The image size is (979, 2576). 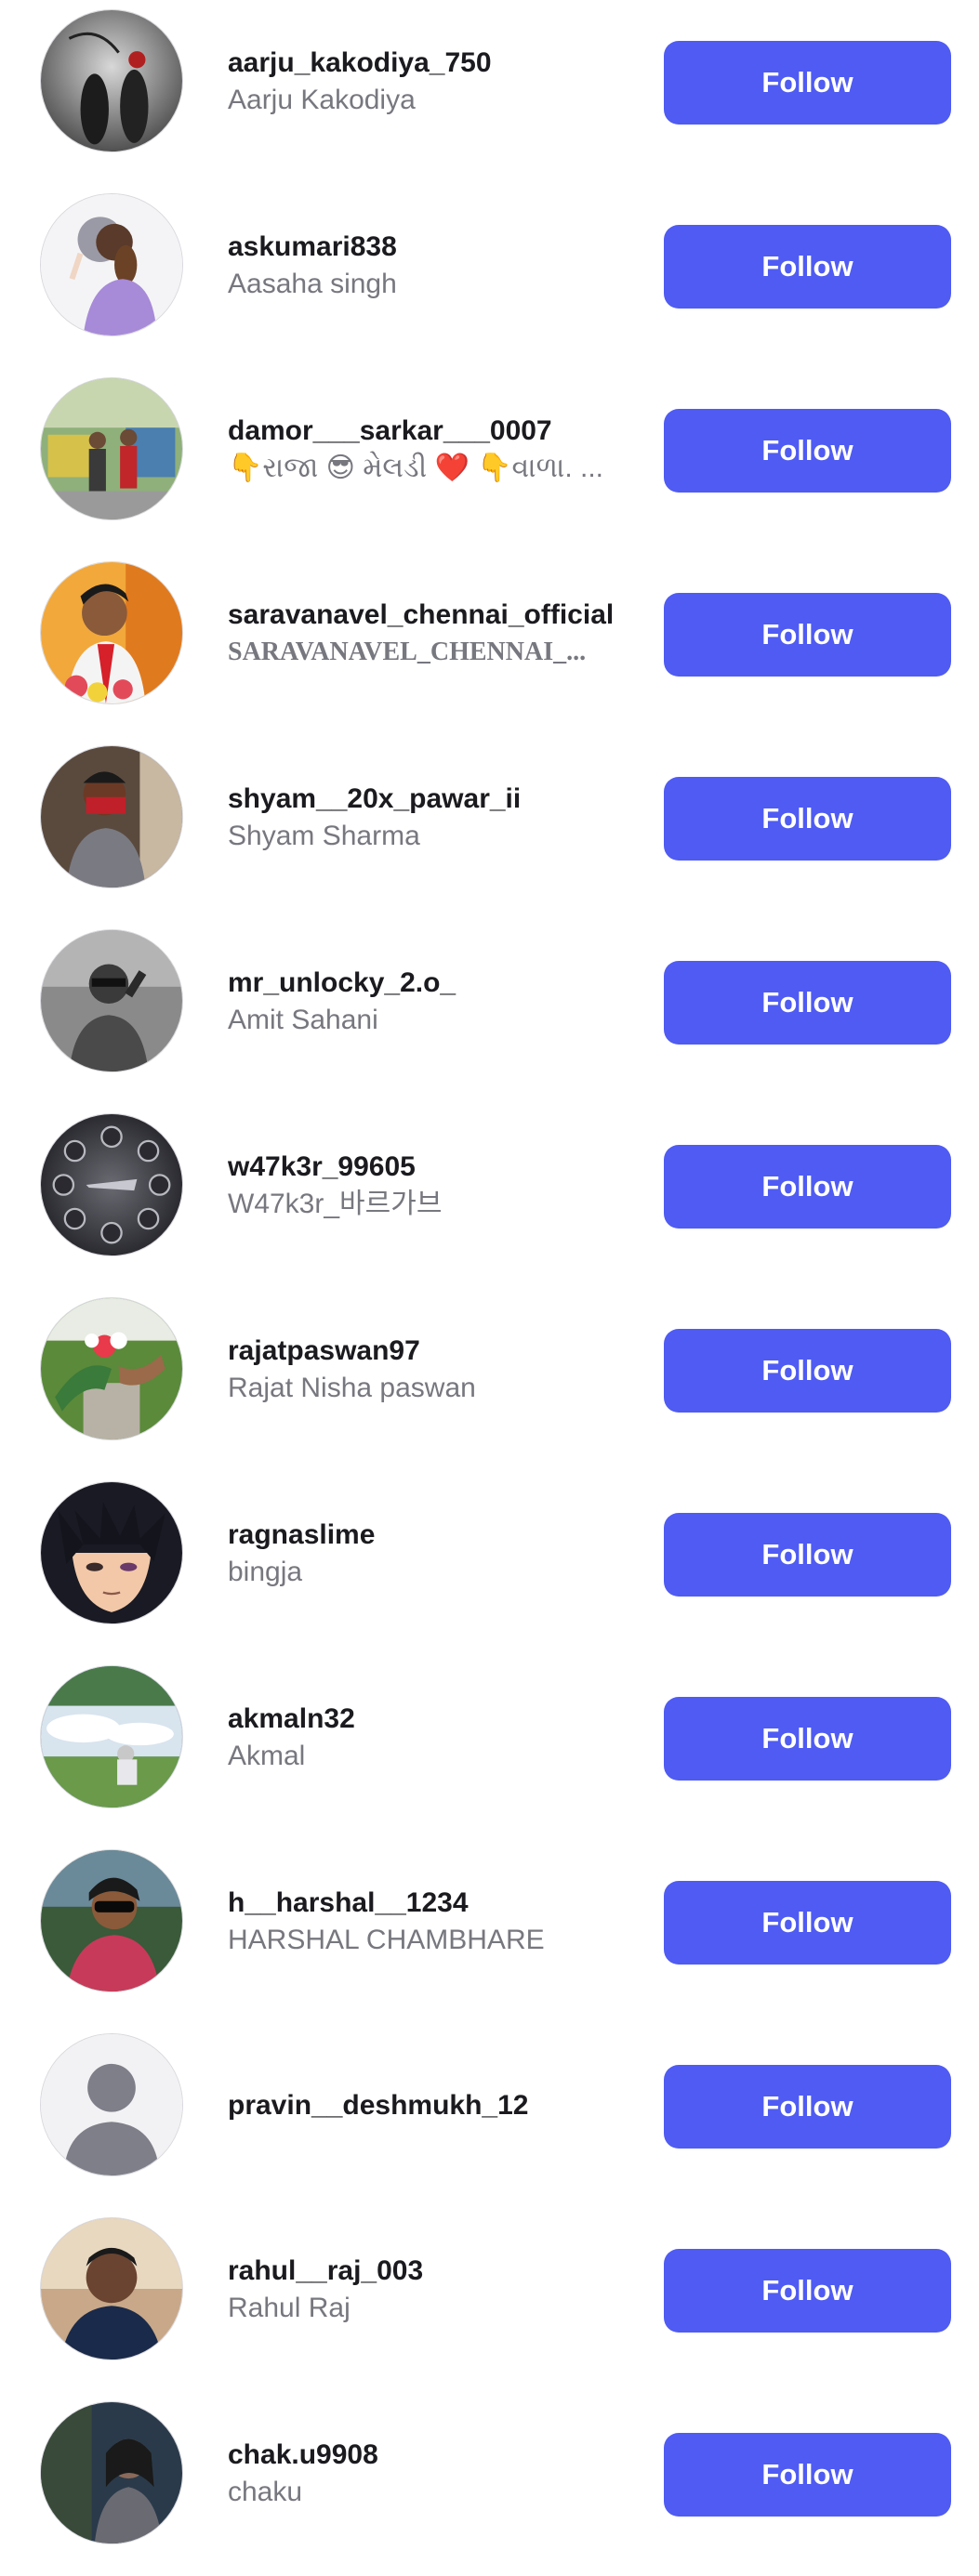 I want to click on user-row: mr_unlocky_2.o_ Amit Sahani Follow, so click(x=489, y=1012).